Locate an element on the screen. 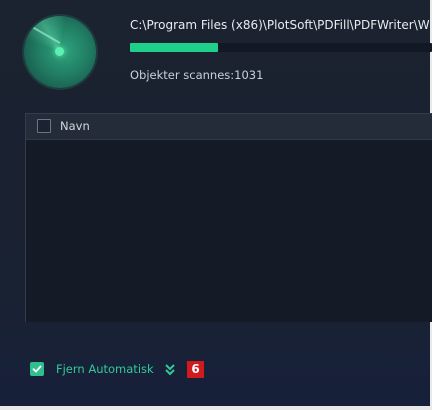  objects-scanned-count: 1031 is located at coordinates (249, 75).